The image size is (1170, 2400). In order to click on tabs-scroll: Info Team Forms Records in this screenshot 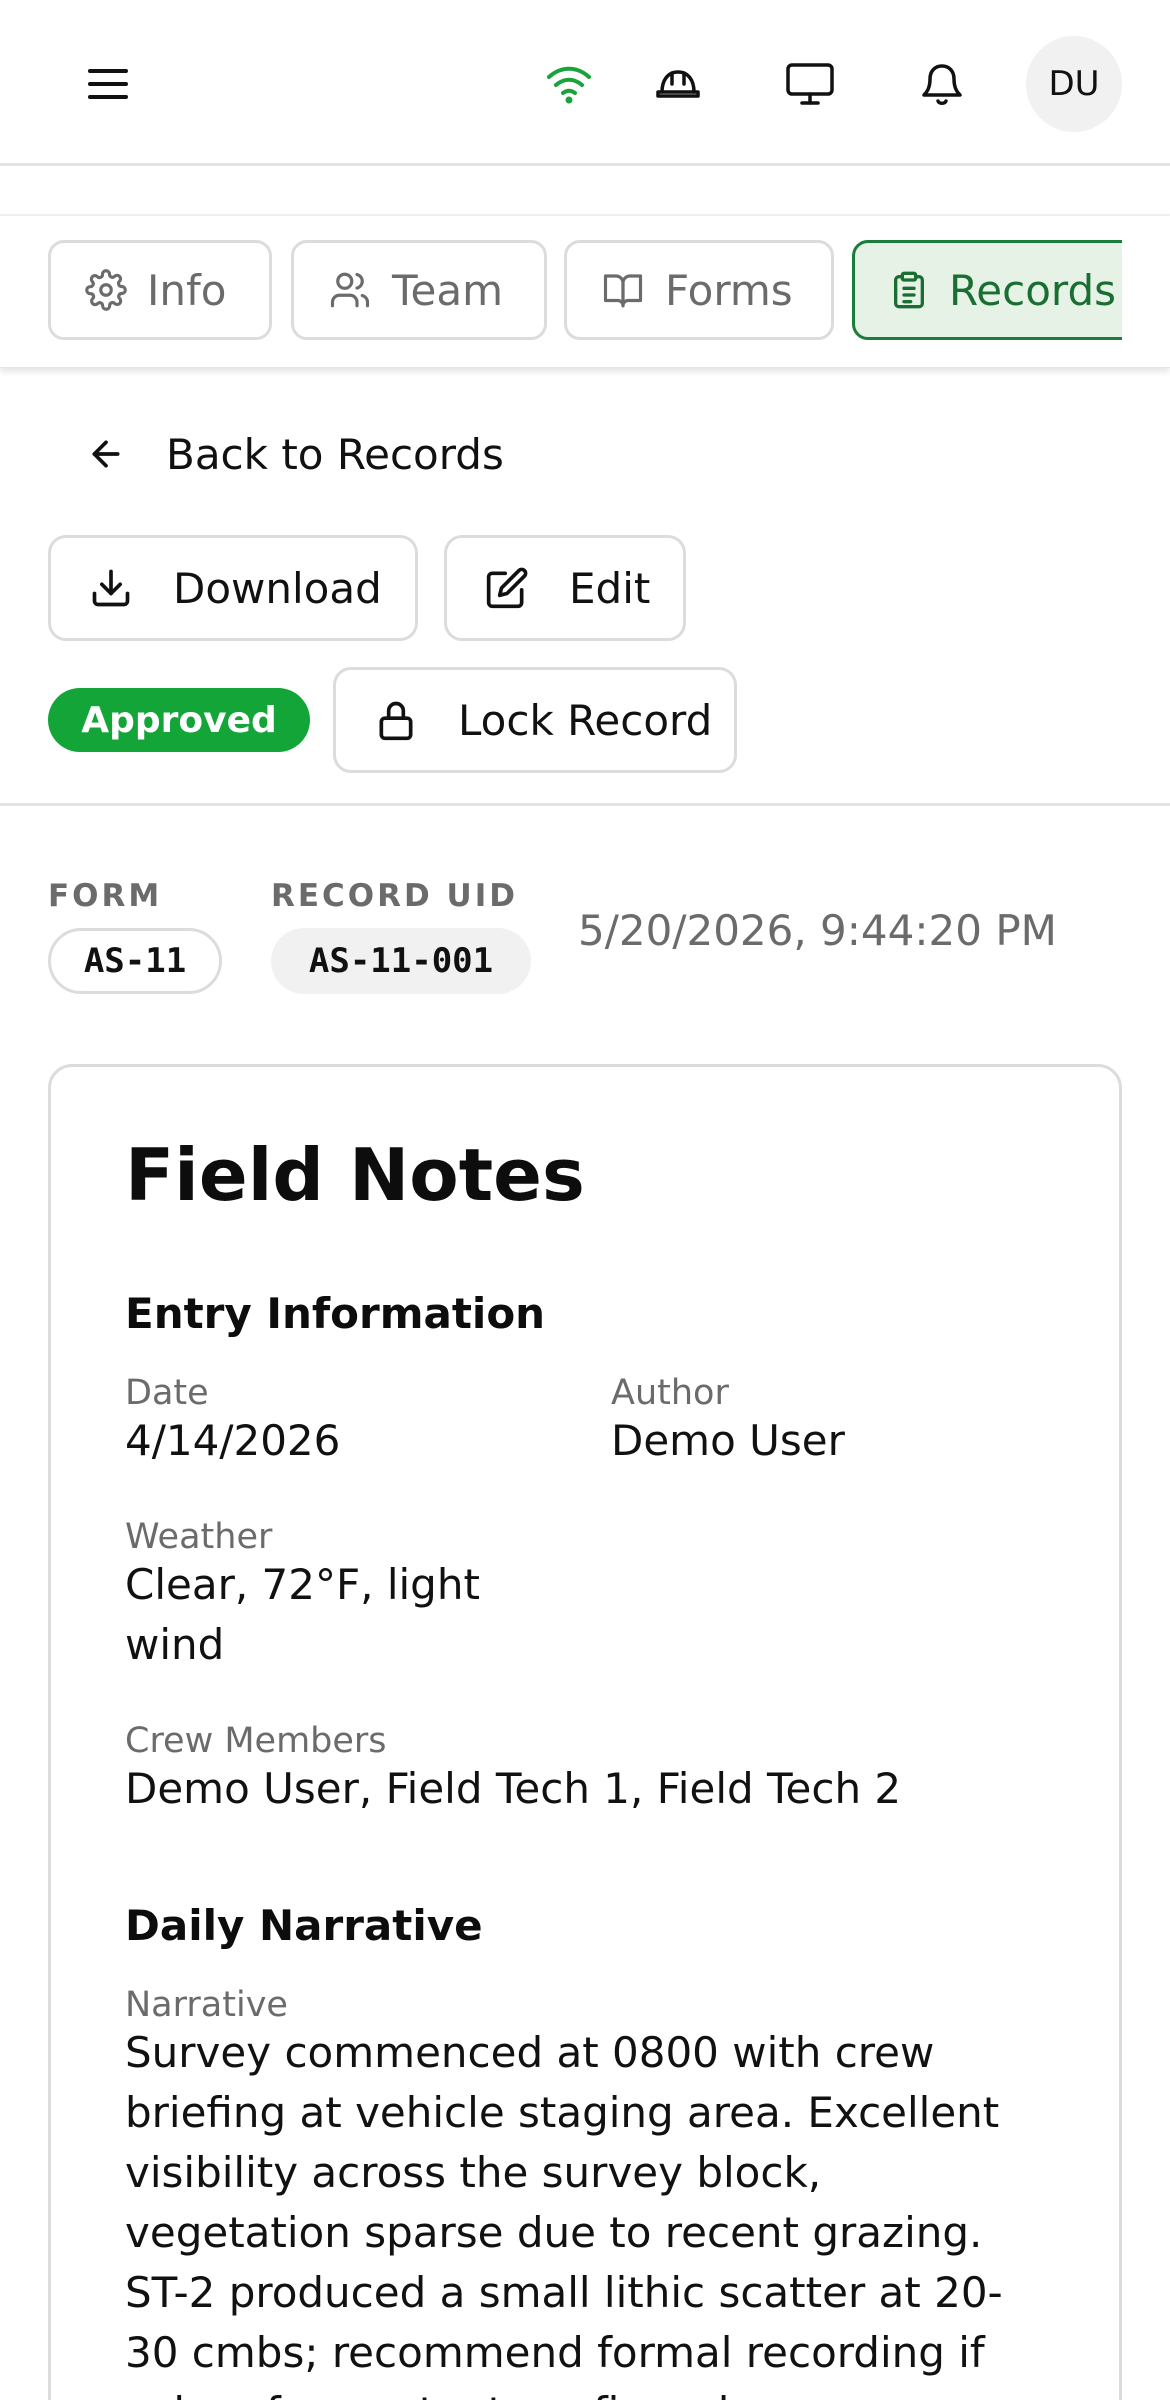, I will do `click(585, 292)`.